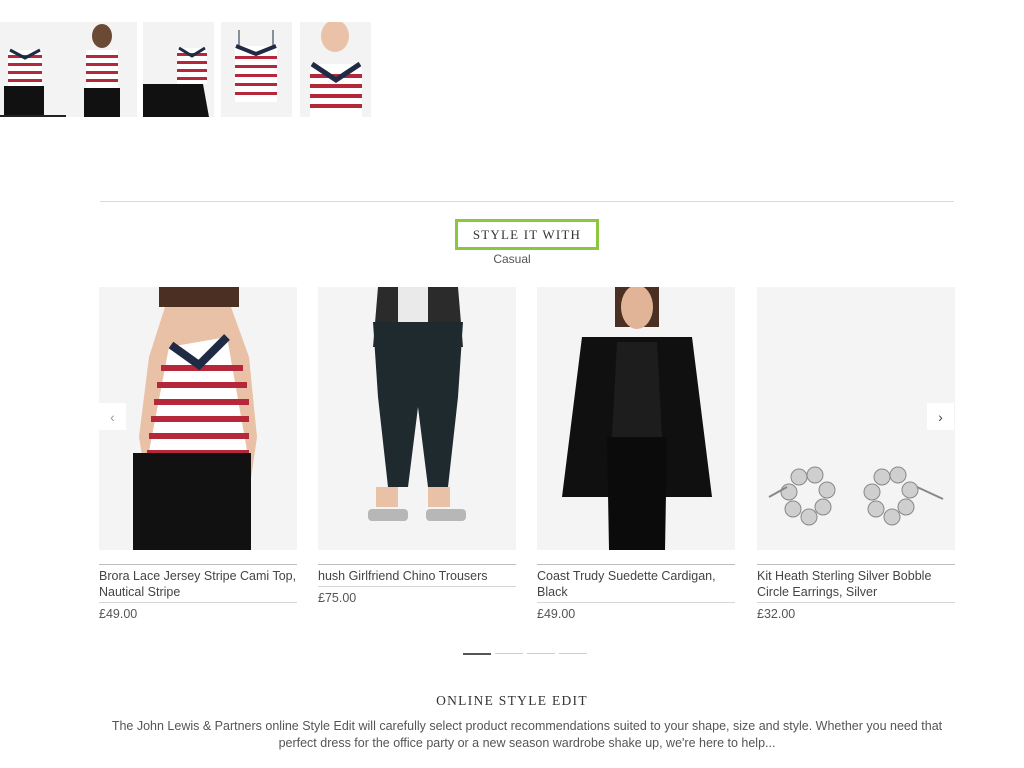  What do you see at coordinates (417, 577) in the screenshot?
I see `product-name: hush Girlfriend Chino Trousers` at bounding box center [417, 577].